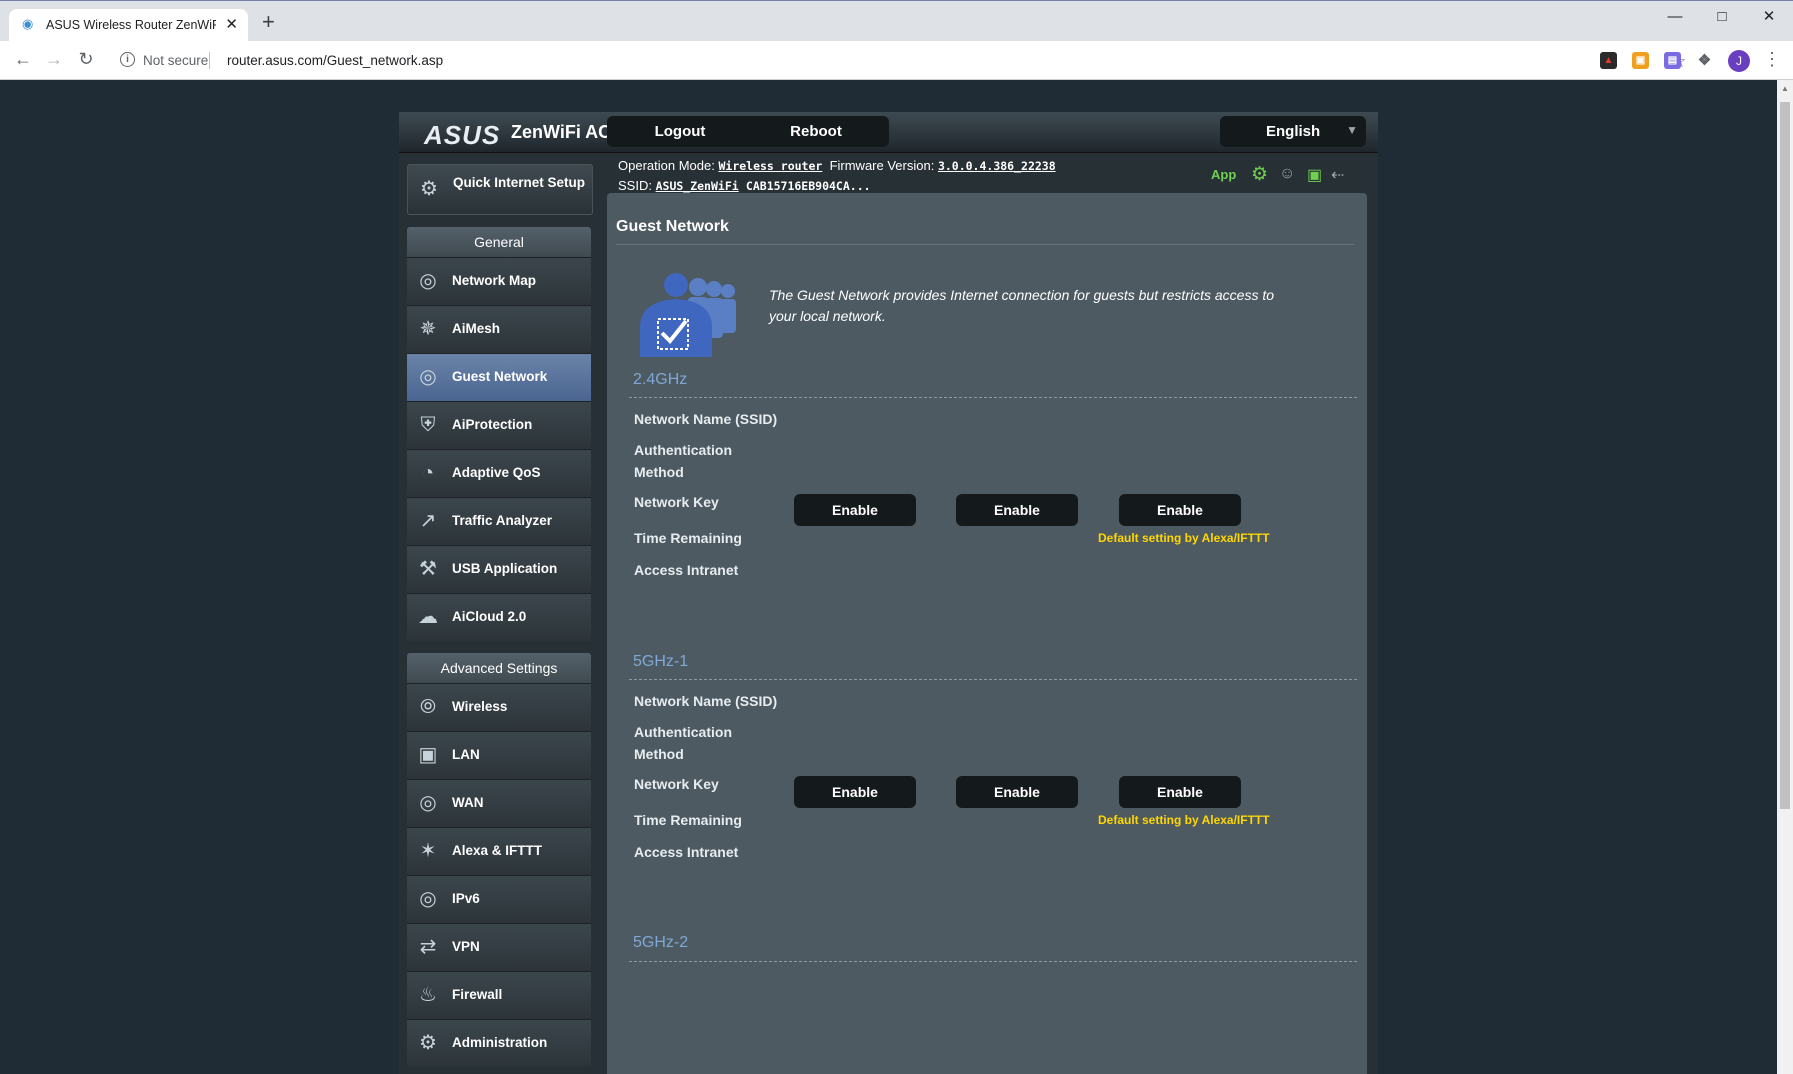 The width and height of the screenshot is (1793, 1074). Describe the element at coordinates (499, 569) in the screenshot. I see `sidebar-item-usb-application: ⚒ USB Application` at that location.